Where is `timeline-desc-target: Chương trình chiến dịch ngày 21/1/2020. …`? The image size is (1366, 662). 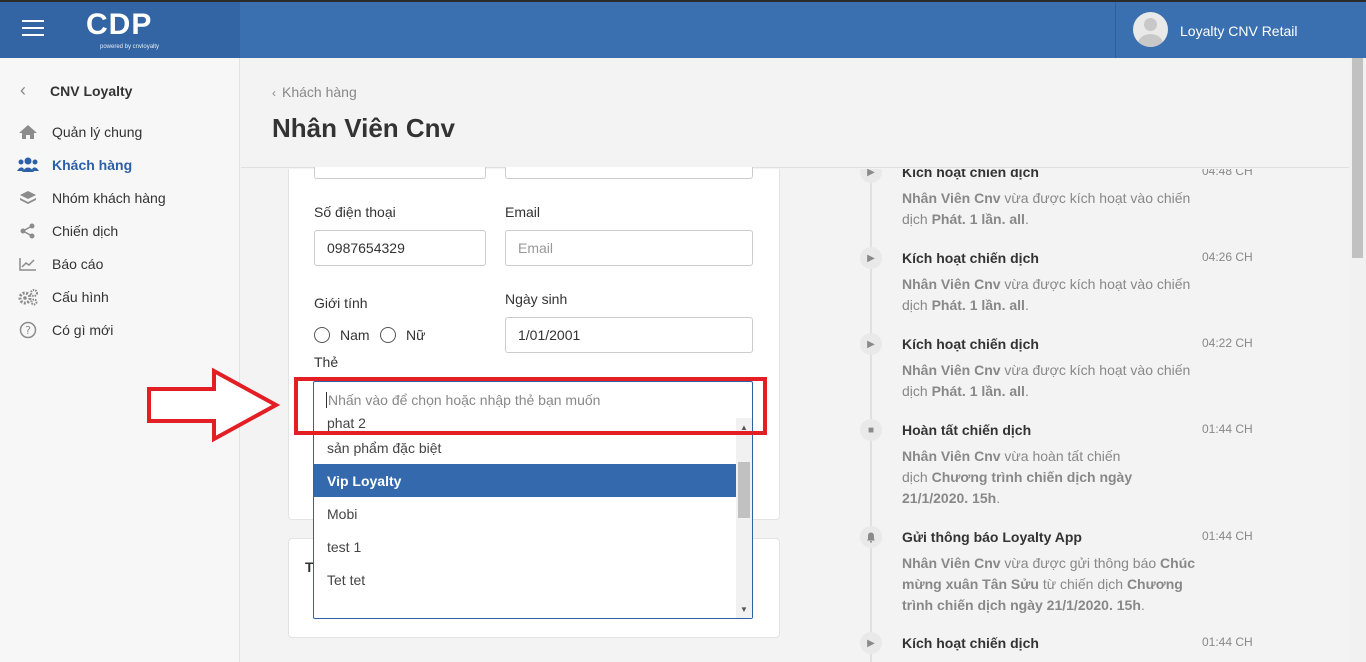 timeline-desc-target: Chương trình chiến dịch ngày 21/1/2020. … is located at coordinates (1017, 487).